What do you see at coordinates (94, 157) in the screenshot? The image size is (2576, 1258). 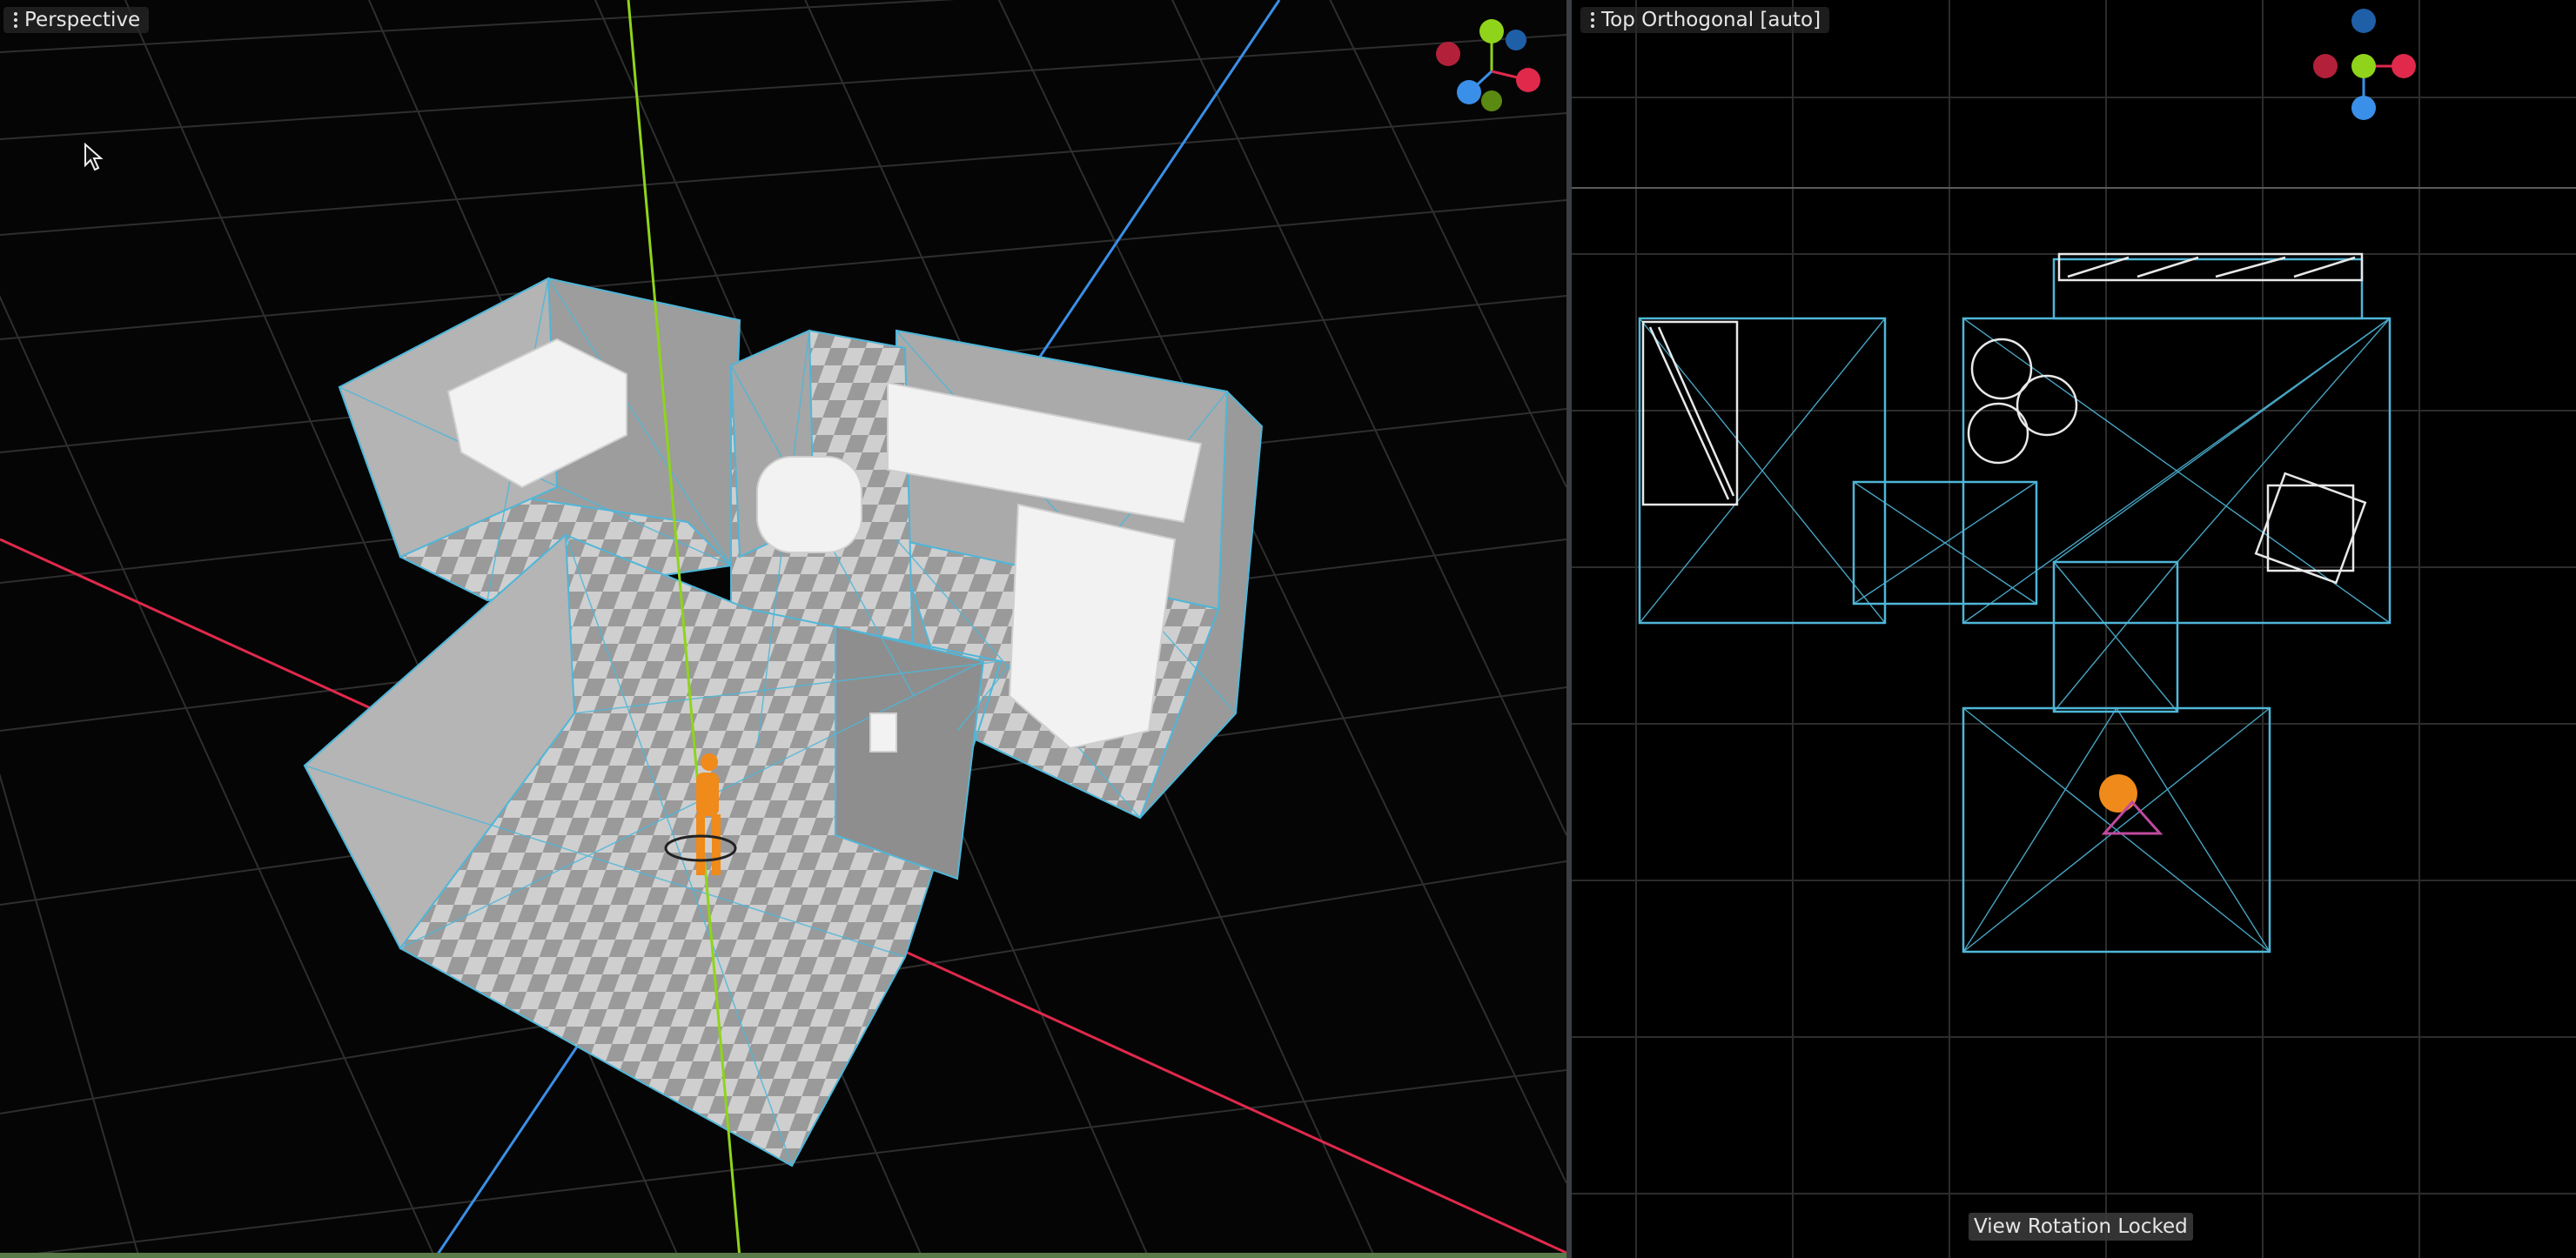 I see `mouse-cursor-icon` at bounding box center [94, 157].